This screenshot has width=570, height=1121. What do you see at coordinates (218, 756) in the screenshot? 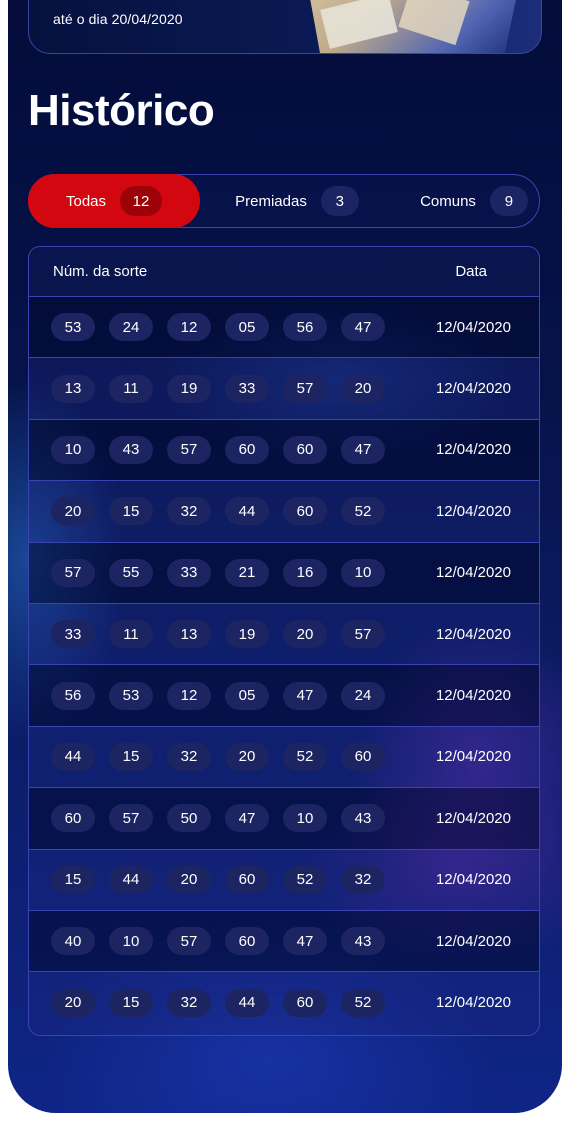
I see `lucky-numbers: 44 15 32 20 52 60` at bounding box center [218, 756].